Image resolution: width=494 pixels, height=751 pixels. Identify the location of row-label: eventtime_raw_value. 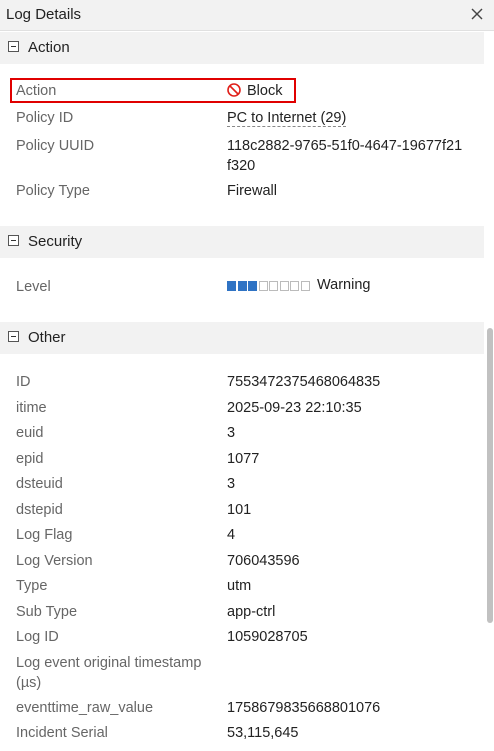
(85, 708).